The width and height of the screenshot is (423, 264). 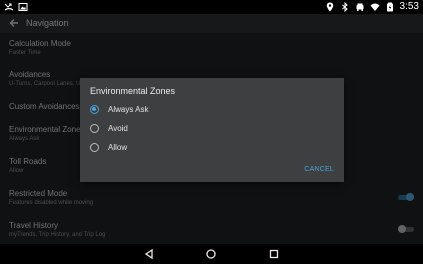 I want to click on radio-checked-icon, so click(x=94, y=109).